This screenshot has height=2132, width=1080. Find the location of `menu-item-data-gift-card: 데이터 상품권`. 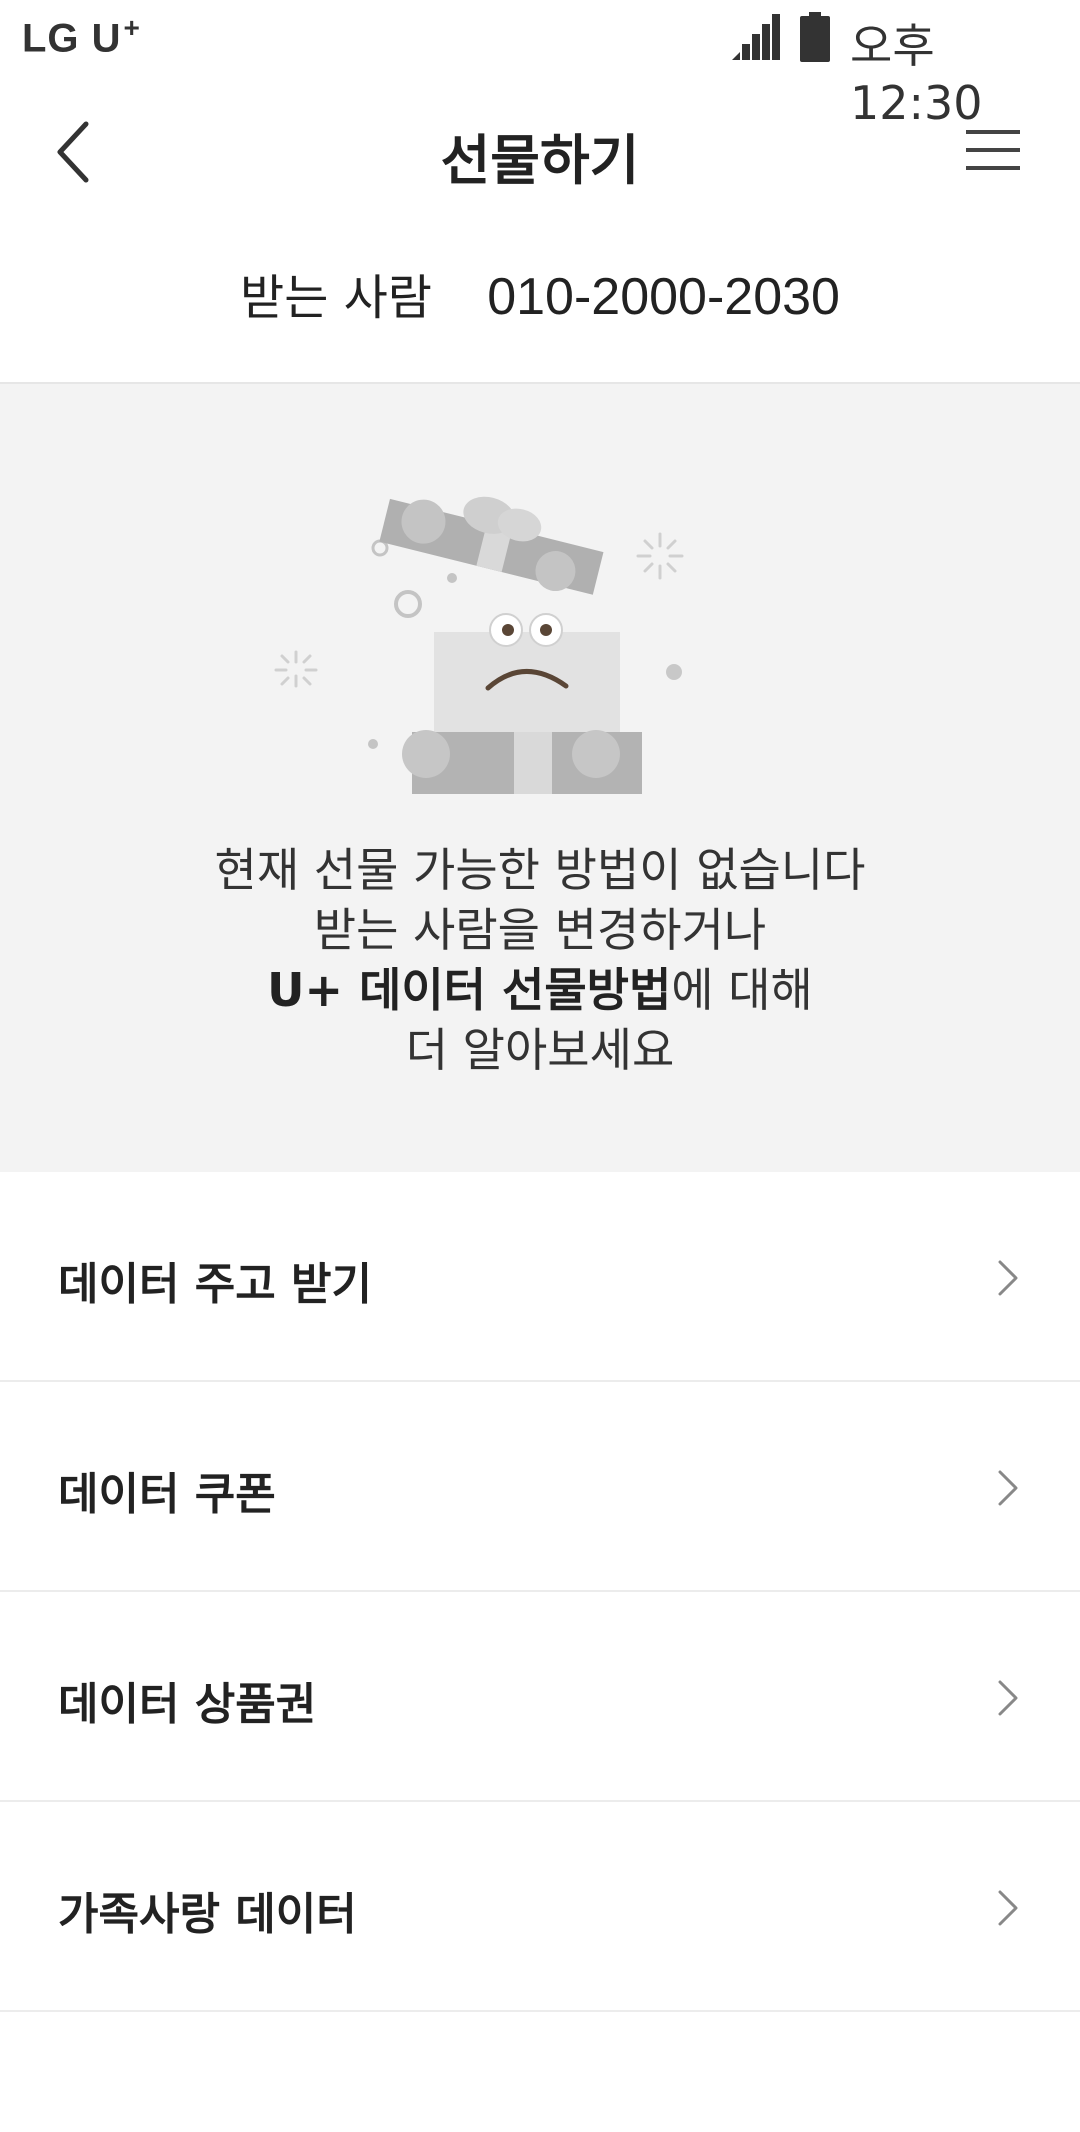

menu-item-data-gift-card: 데이터 상품권 is located at coordinates (540, 1697).